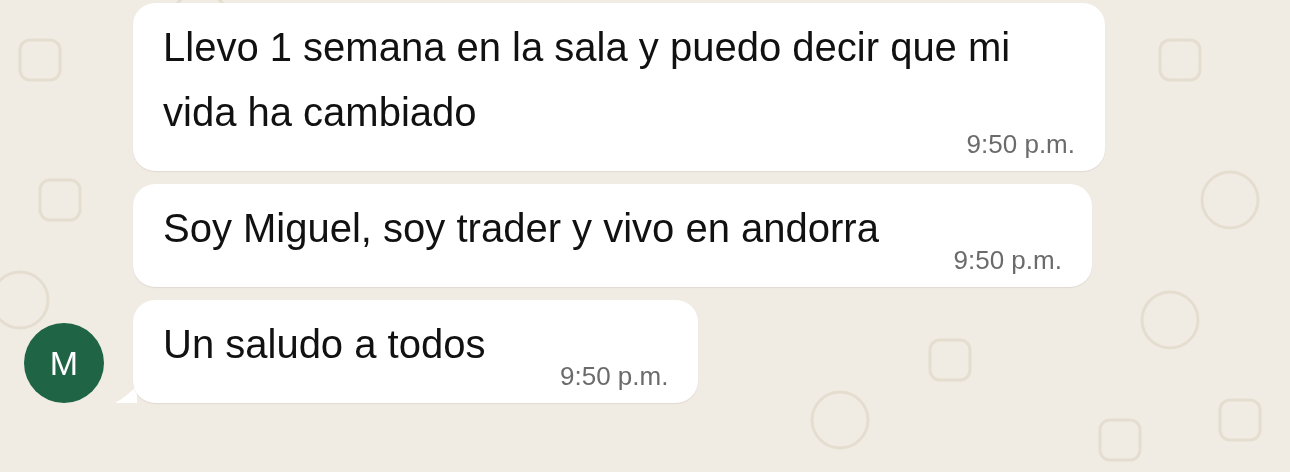  I want to click on avatar: M, so click(64, 363).